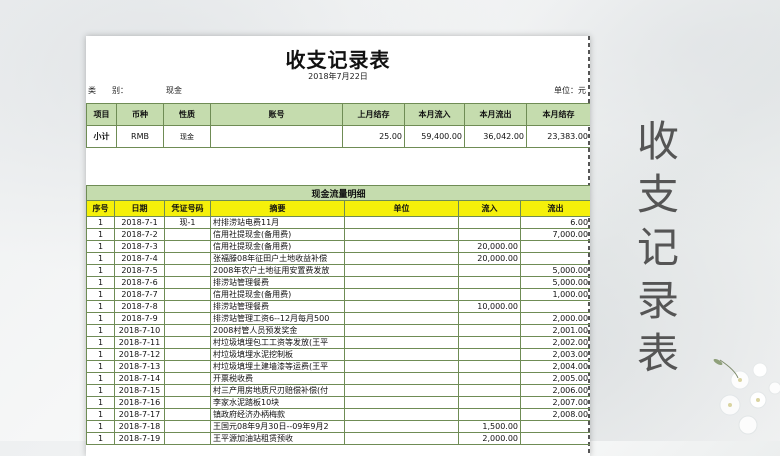 The height and width of the screenshot is (456, 780). Describe the element at coordinates (139, 306) in the screenshot. I see `table-cell: 2018-7-8` at that location.